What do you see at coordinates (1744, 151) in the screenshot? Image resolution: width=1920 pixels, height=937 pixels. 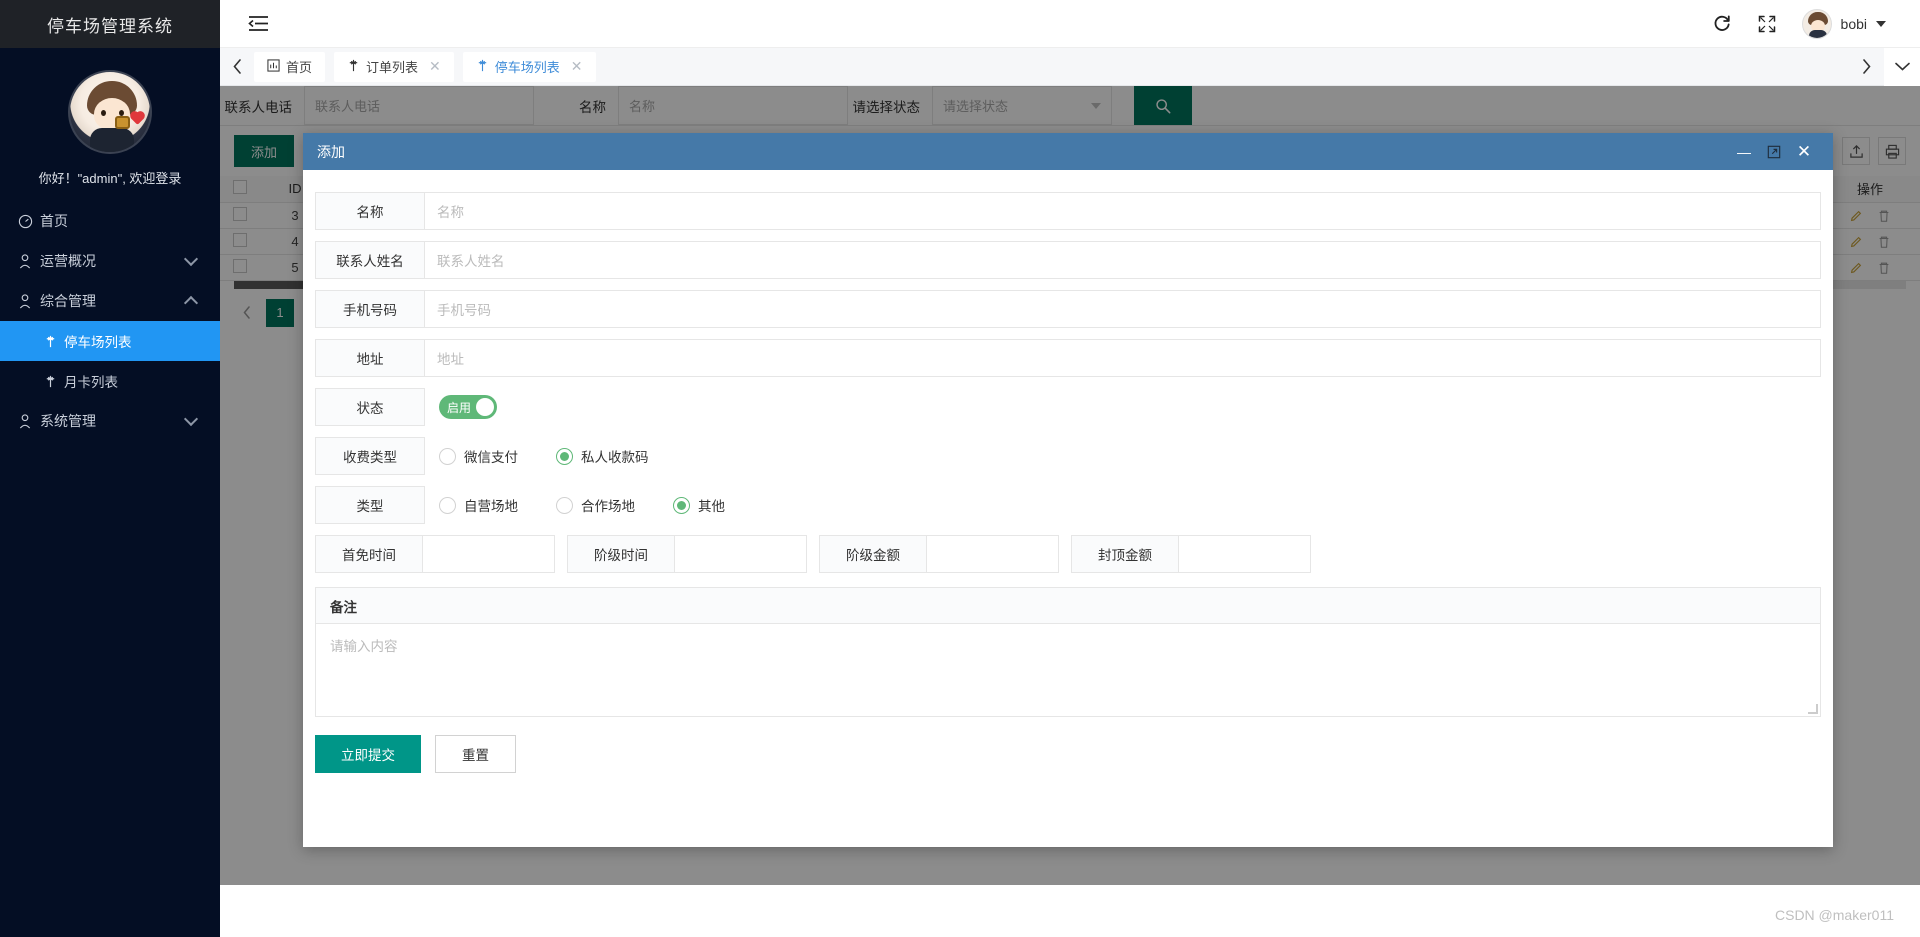 I see `minimize-icon: —` at bounding box center [1744, 151].